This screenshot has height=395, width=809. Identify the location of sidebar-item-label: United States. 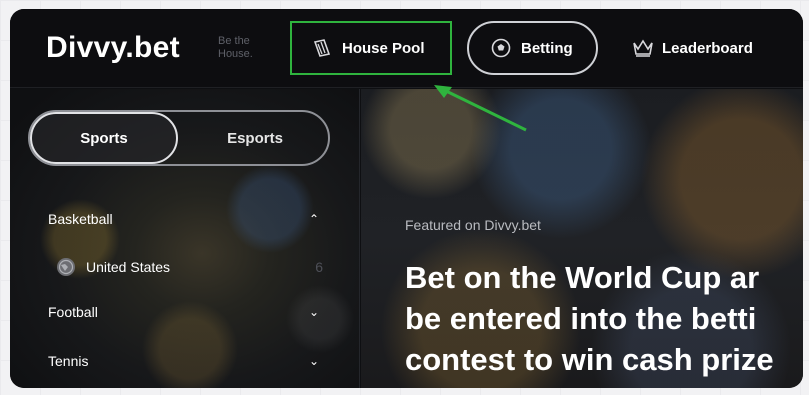
(128, 267).